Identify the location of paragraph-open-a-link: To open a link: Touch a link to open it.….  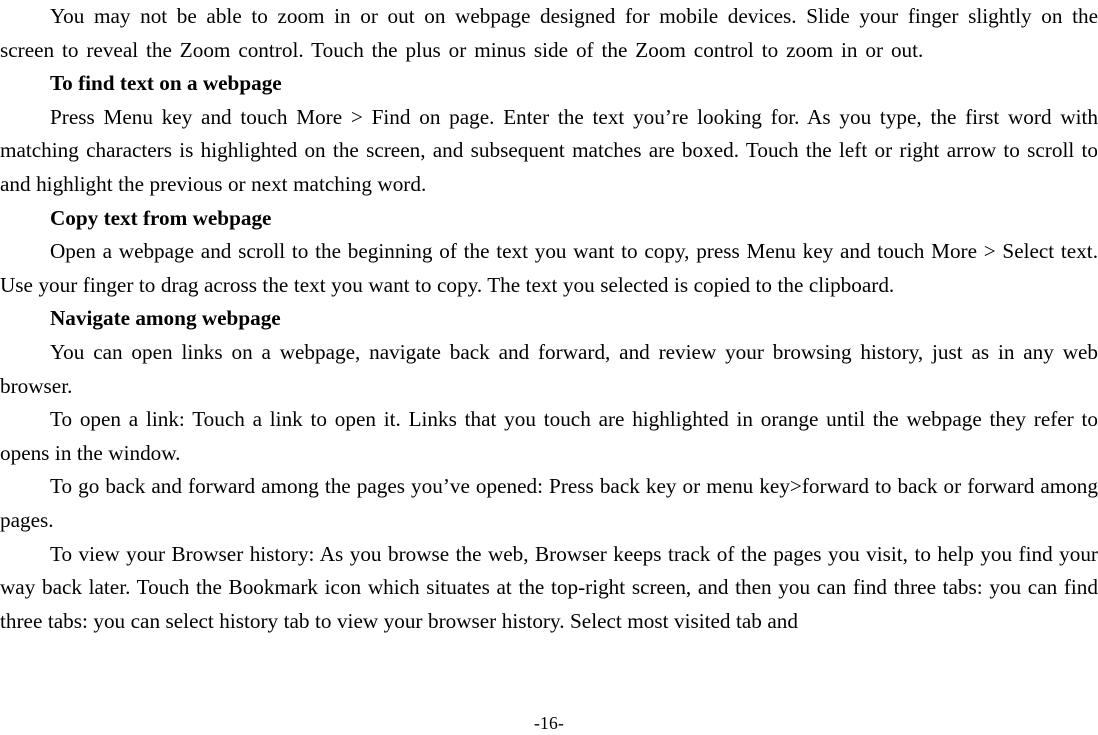
(549, 436).